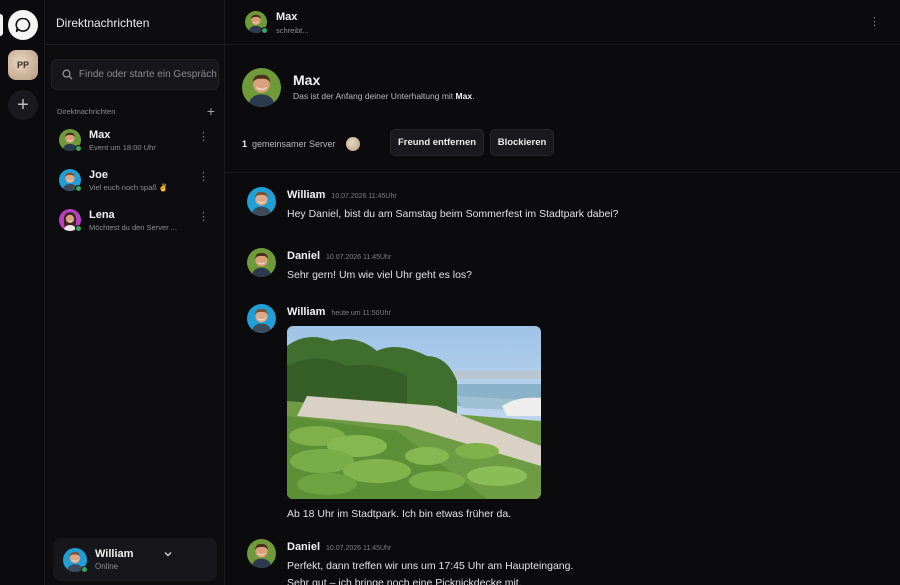 The width and height of the screenshot is (900, 585). Describe the element at coordinates (437, 142) in the screenshot. I see `remove-friend-button: Freund entfernen` at that location.